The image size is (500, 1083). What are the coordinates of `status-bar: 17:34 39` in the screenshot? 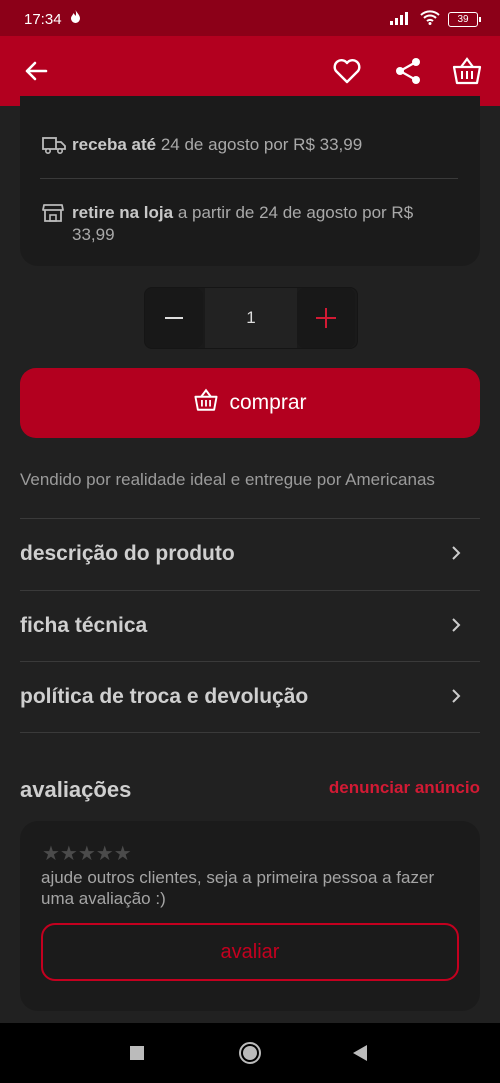 It's located at (250, 18).